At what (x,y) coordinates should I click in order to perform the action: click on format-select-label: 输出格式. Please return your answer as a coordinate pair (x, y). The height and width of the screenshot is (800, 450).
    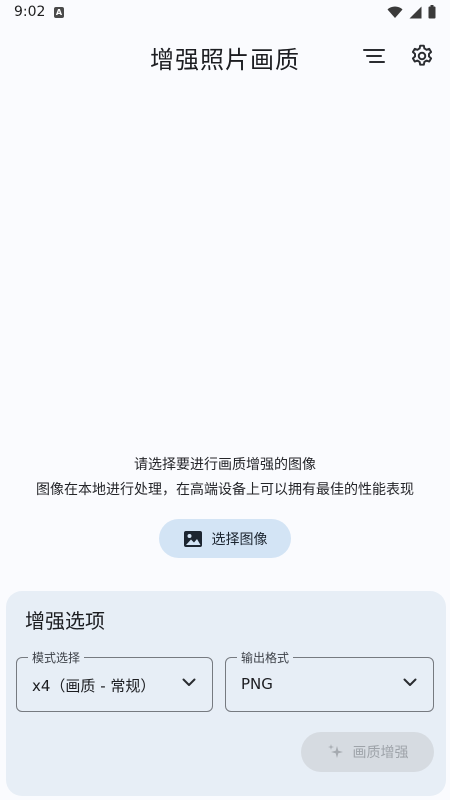
    Looking at the image, I should click on (265, 657).